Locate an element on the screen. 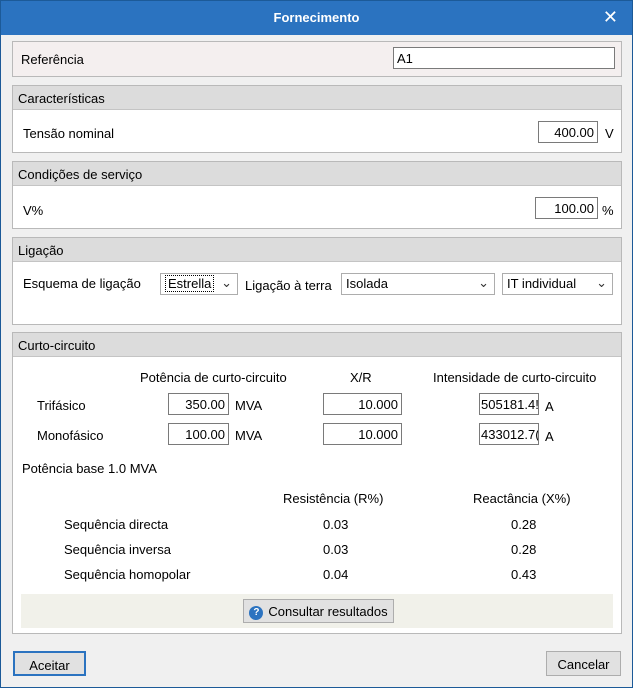  esquema-ligacao-value: Estrella is located at coordinates (190, 283).